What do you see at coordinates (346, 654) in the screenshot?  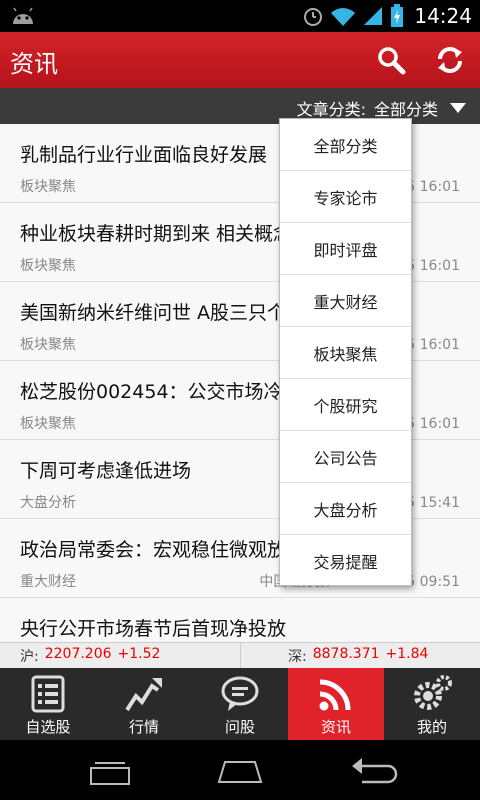 I see `index-value: 8878.371` at bounding box center [346, 654].